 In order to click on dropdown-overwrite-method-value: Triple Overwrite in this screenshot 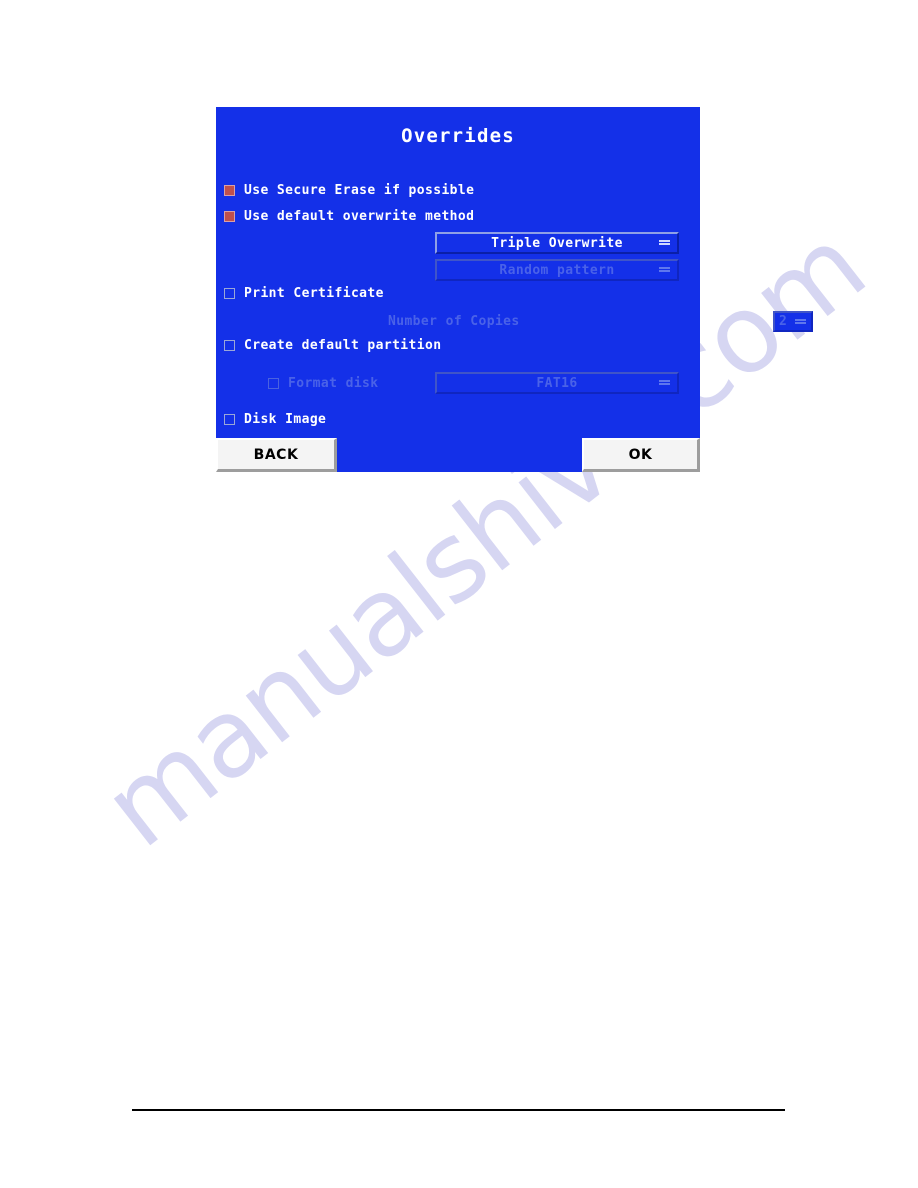, I will do `click(557, 243)`.